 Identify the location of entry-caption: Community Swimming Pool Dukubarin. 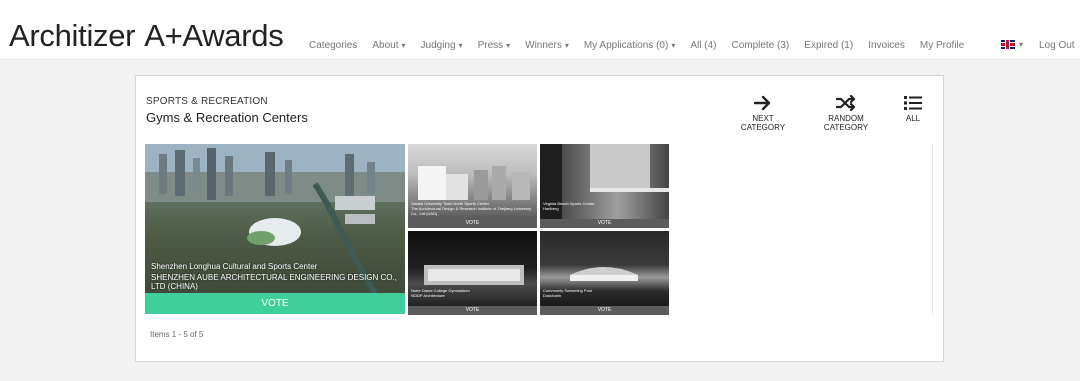
(567, 293).